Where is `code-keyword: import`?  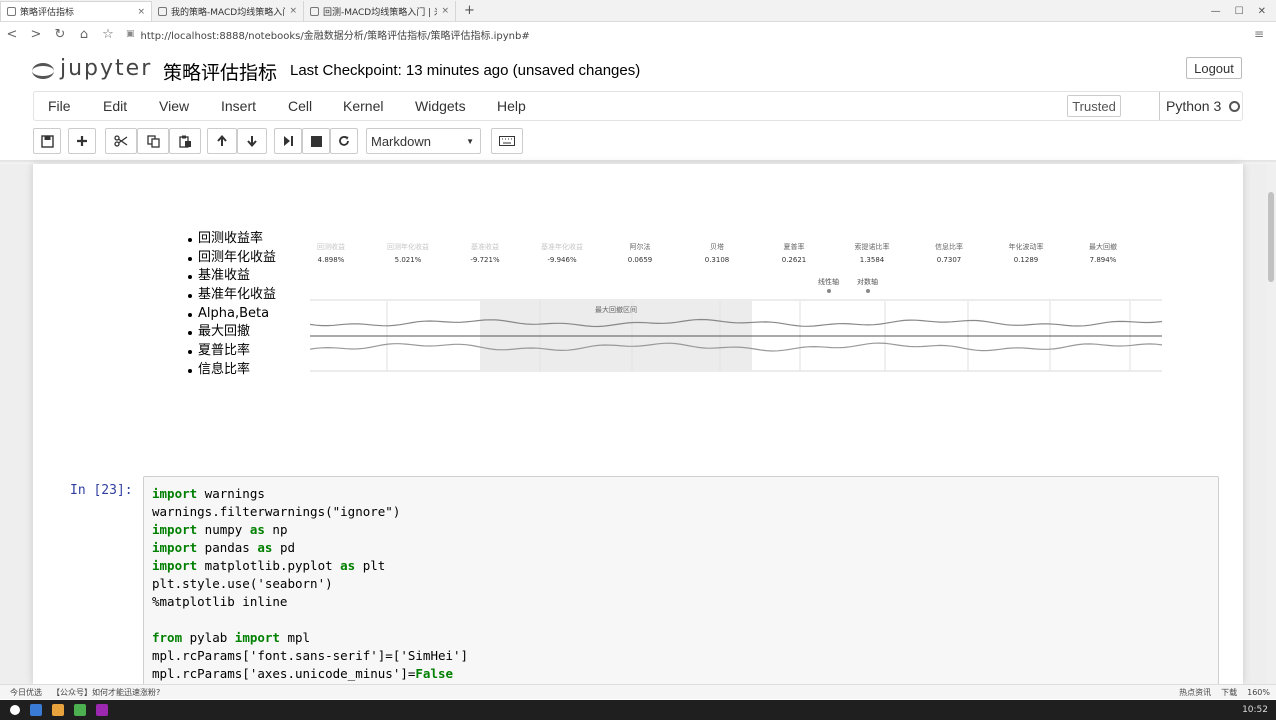 code-keyword: import is located at coordinates (175, 529).